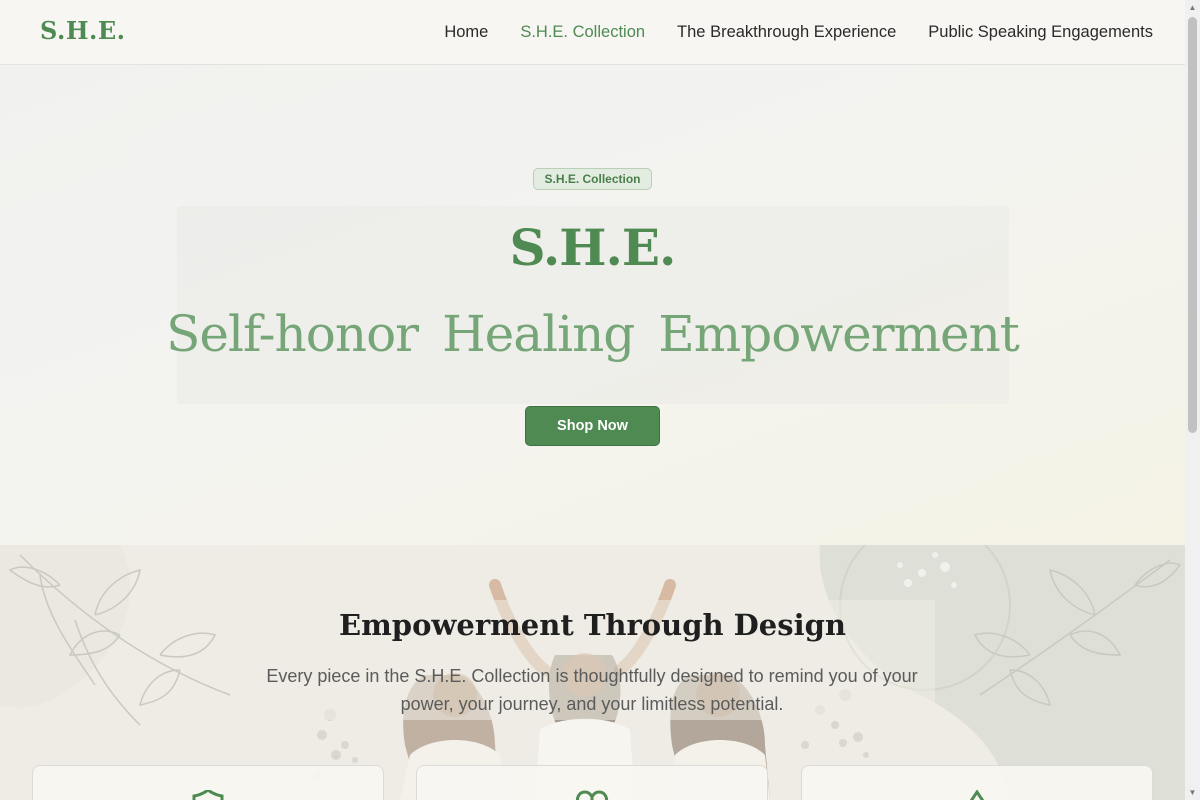 The image size is (1200, 800). What do you see at coordinates (208, 795) in the screenshot?
I see `shield-icon` at bounding box center [208, 795].